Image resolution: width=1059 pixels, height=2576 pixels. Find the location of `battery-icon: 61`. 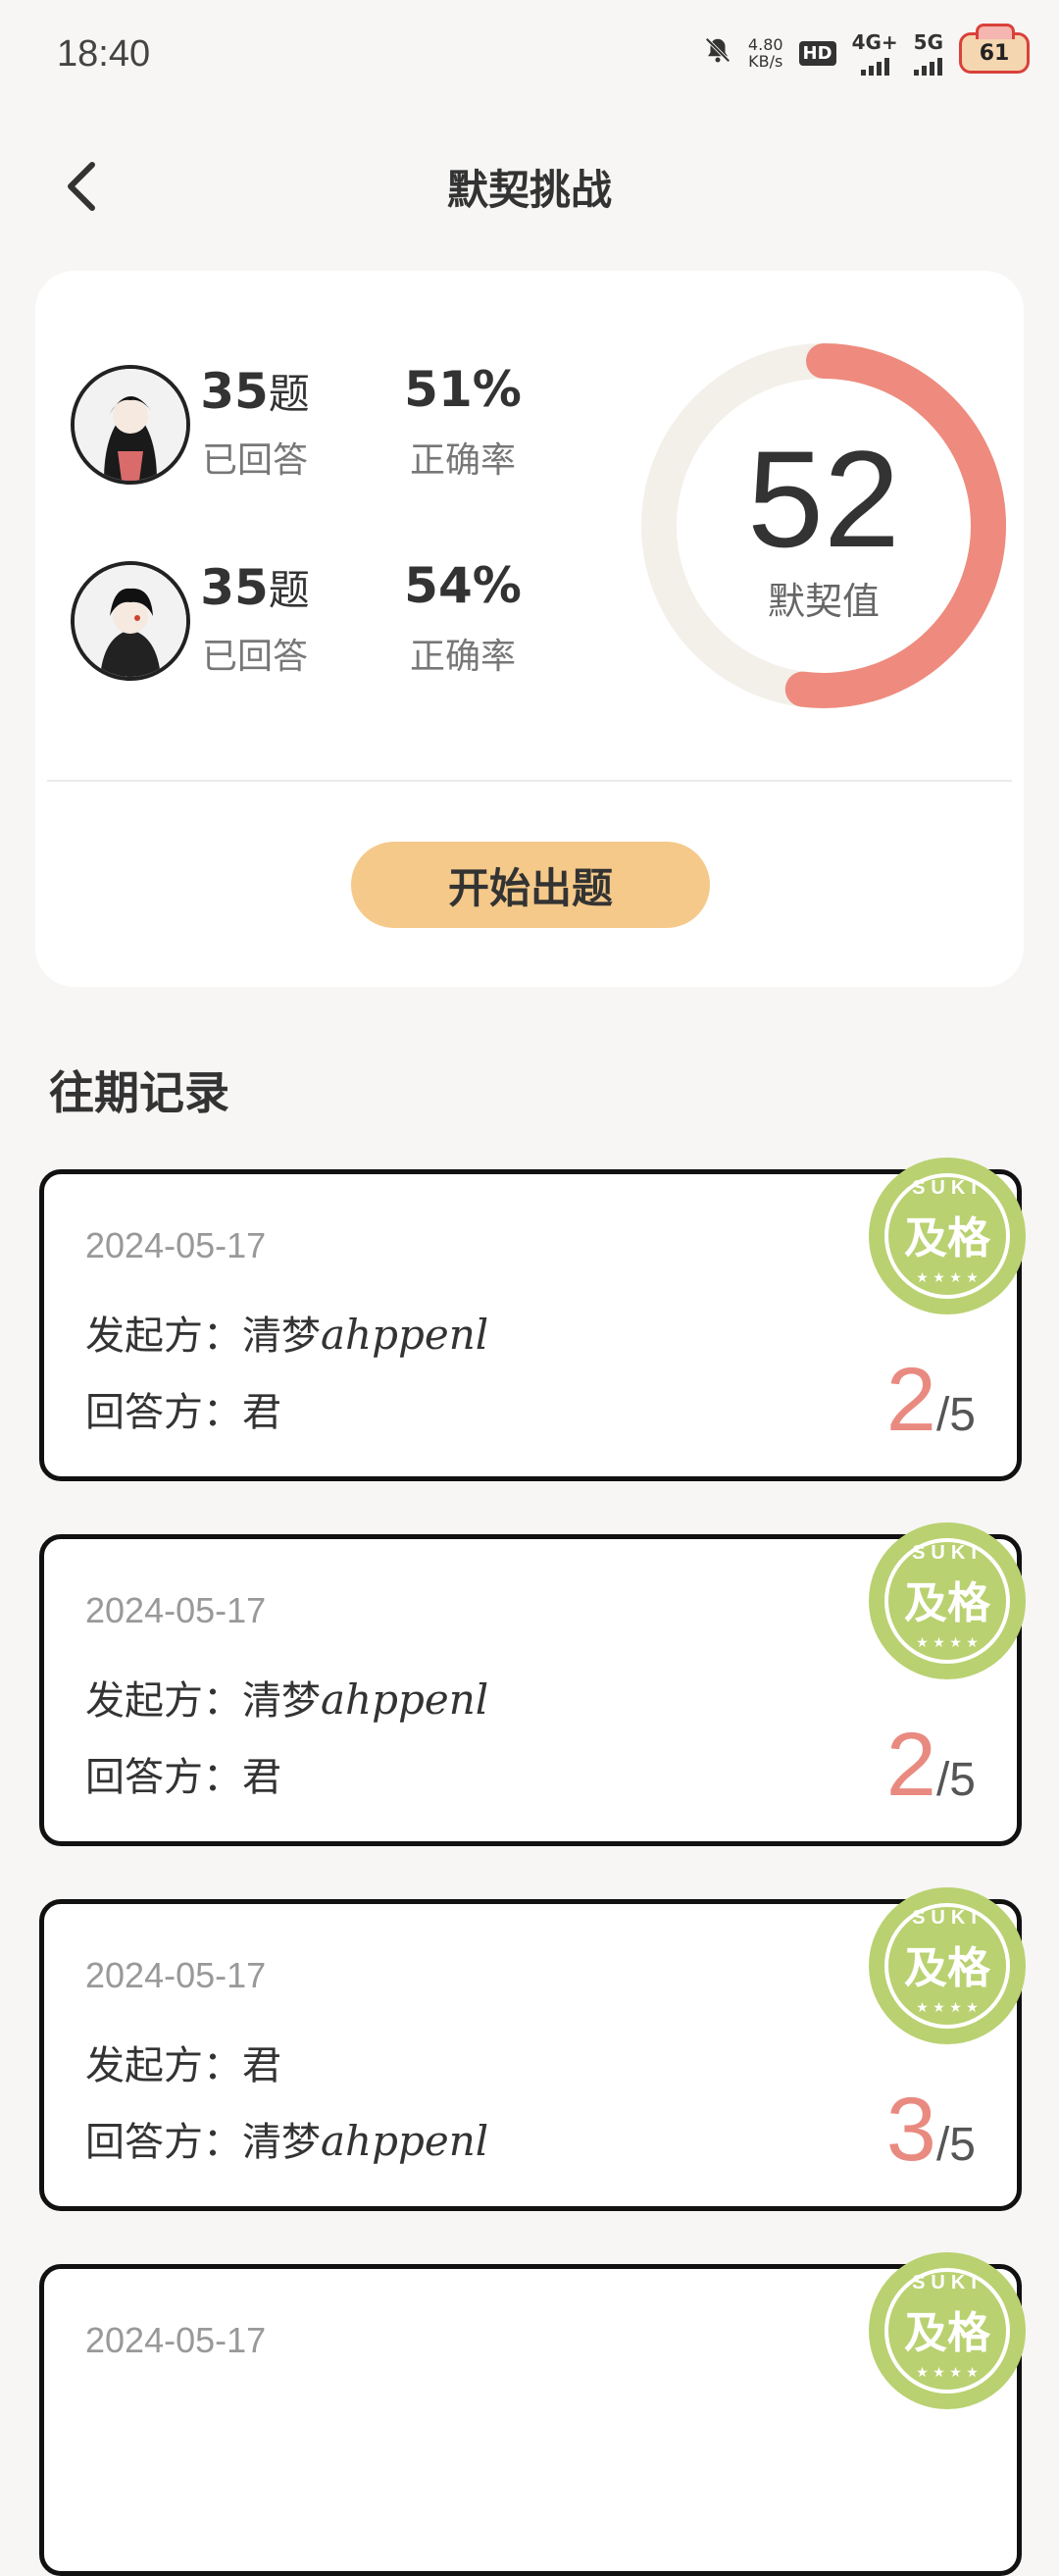

battery-icon: 61 is located at coordinates (994, 49).